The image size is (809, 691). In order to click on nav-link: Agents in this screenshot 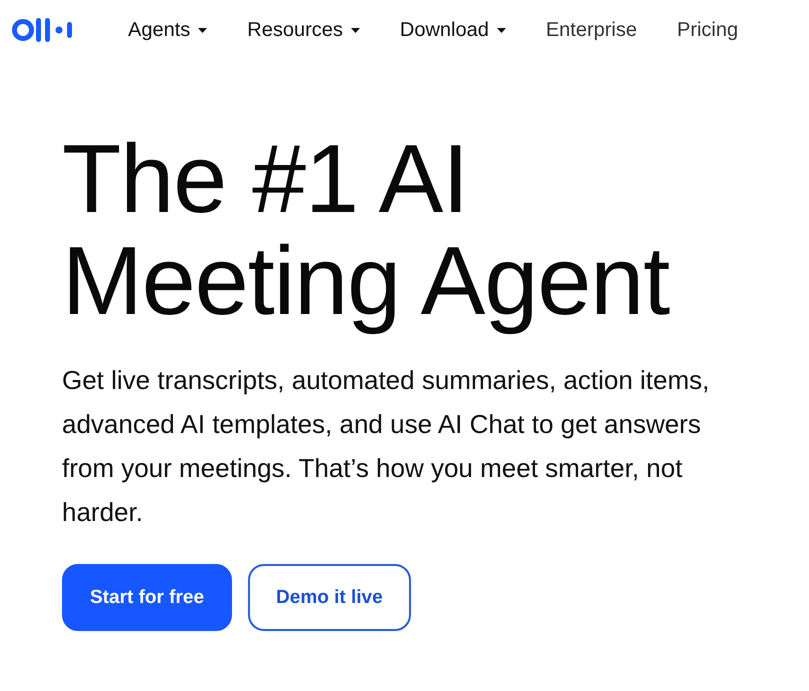, I will do `click(168, 30)`.